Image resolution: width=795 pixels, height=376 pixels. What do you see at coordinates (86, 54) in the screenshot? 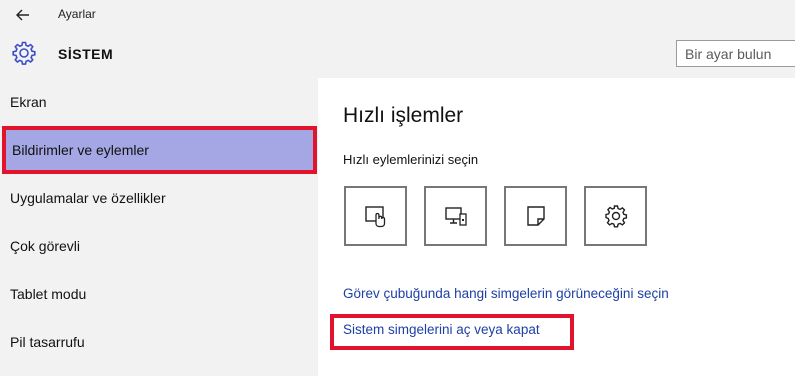
I see `page-title: SİSTEM` at bounding box center [86, 54].